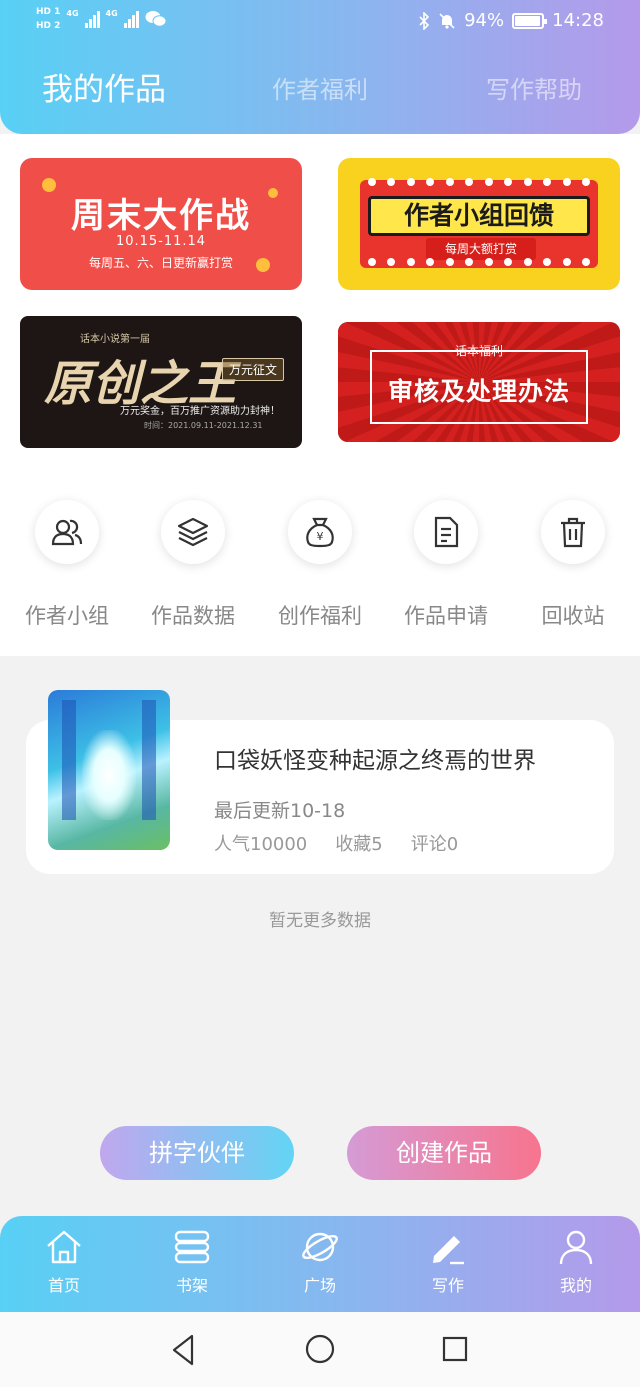 The height and width of the screenshot is (1387, 640). What do you see at coordinates (104, 86) in the screenshot?
I see `tab-my-works: 我的作品` at bounding box center [104, 86].